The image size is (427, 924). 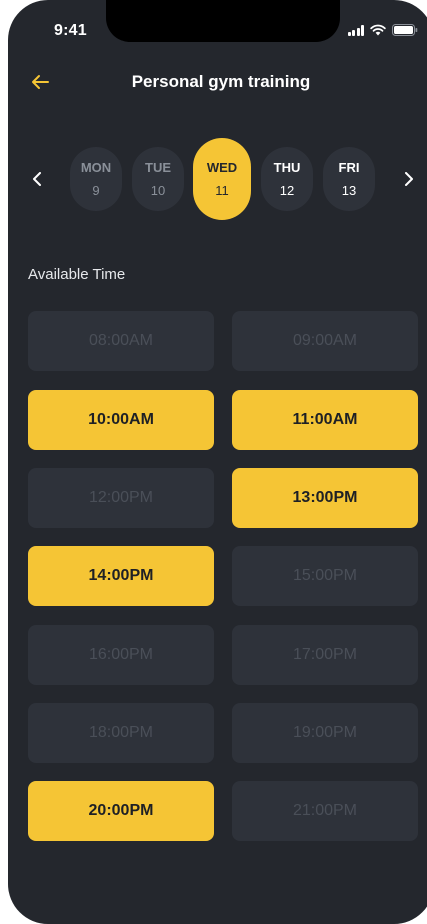 I want to click on header: Personal gym training, so click(x=217, y=82).